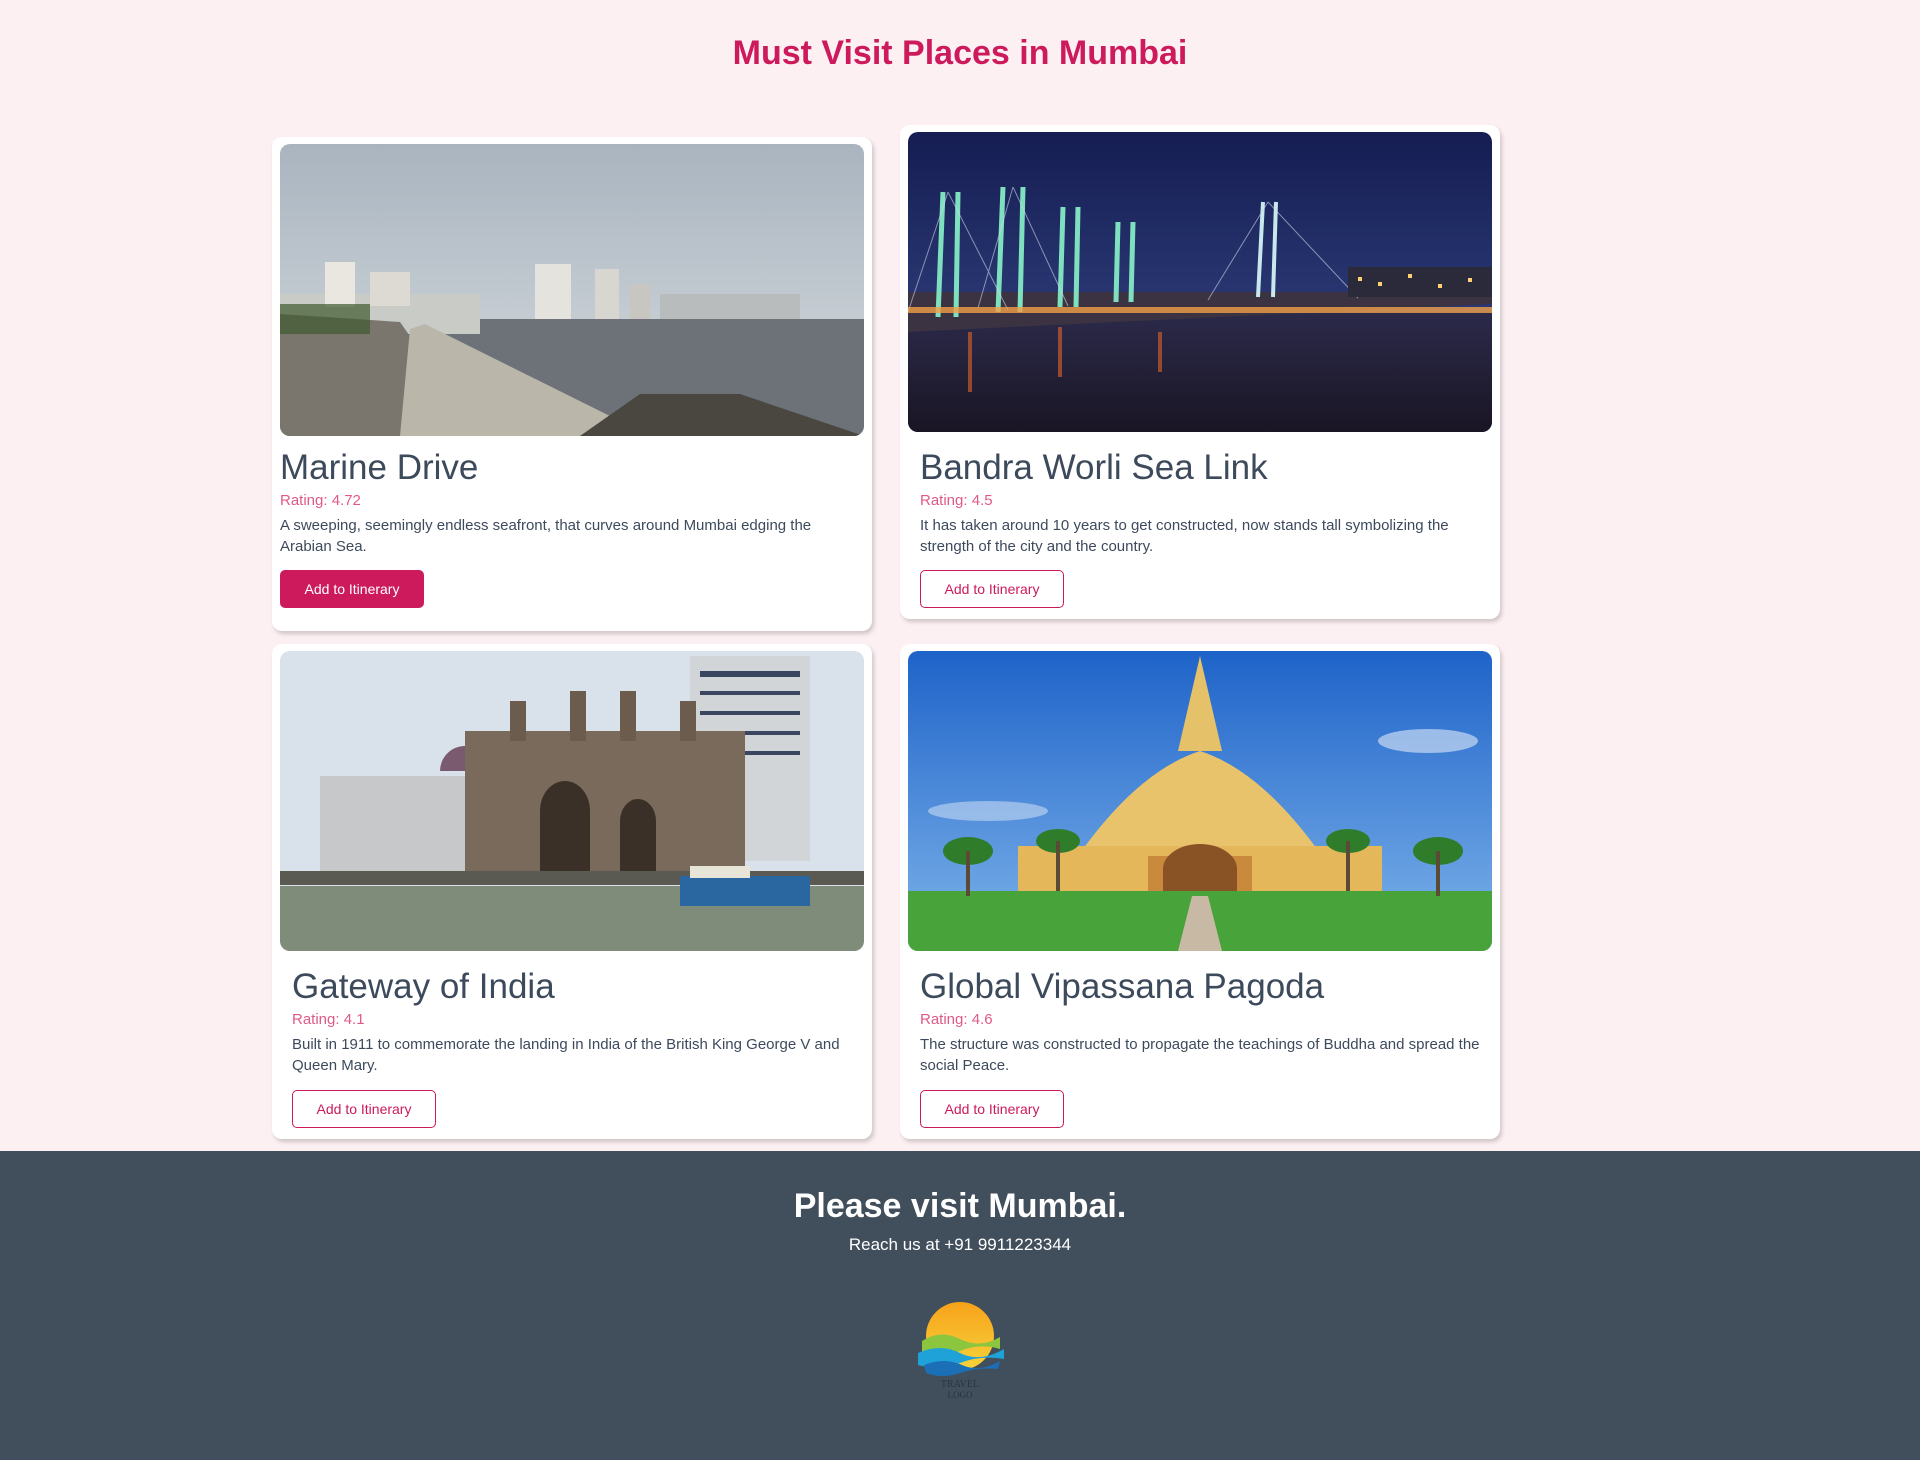 The width and height of the screenshot is (1920, 1460). I want to click on place-image-global-vipassana-pagoda, so click(1200, 801).